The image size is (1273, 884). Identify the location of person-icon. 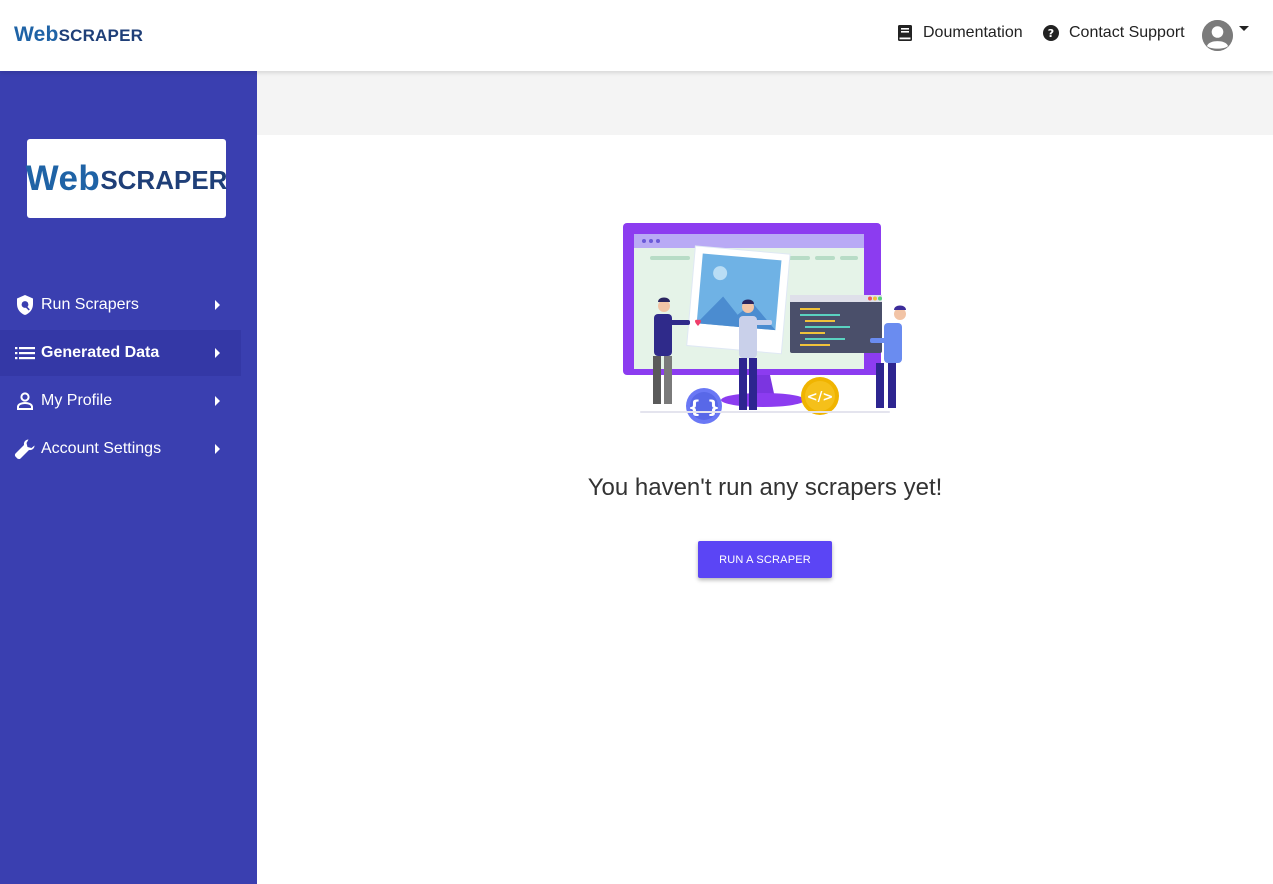
(25, 401).